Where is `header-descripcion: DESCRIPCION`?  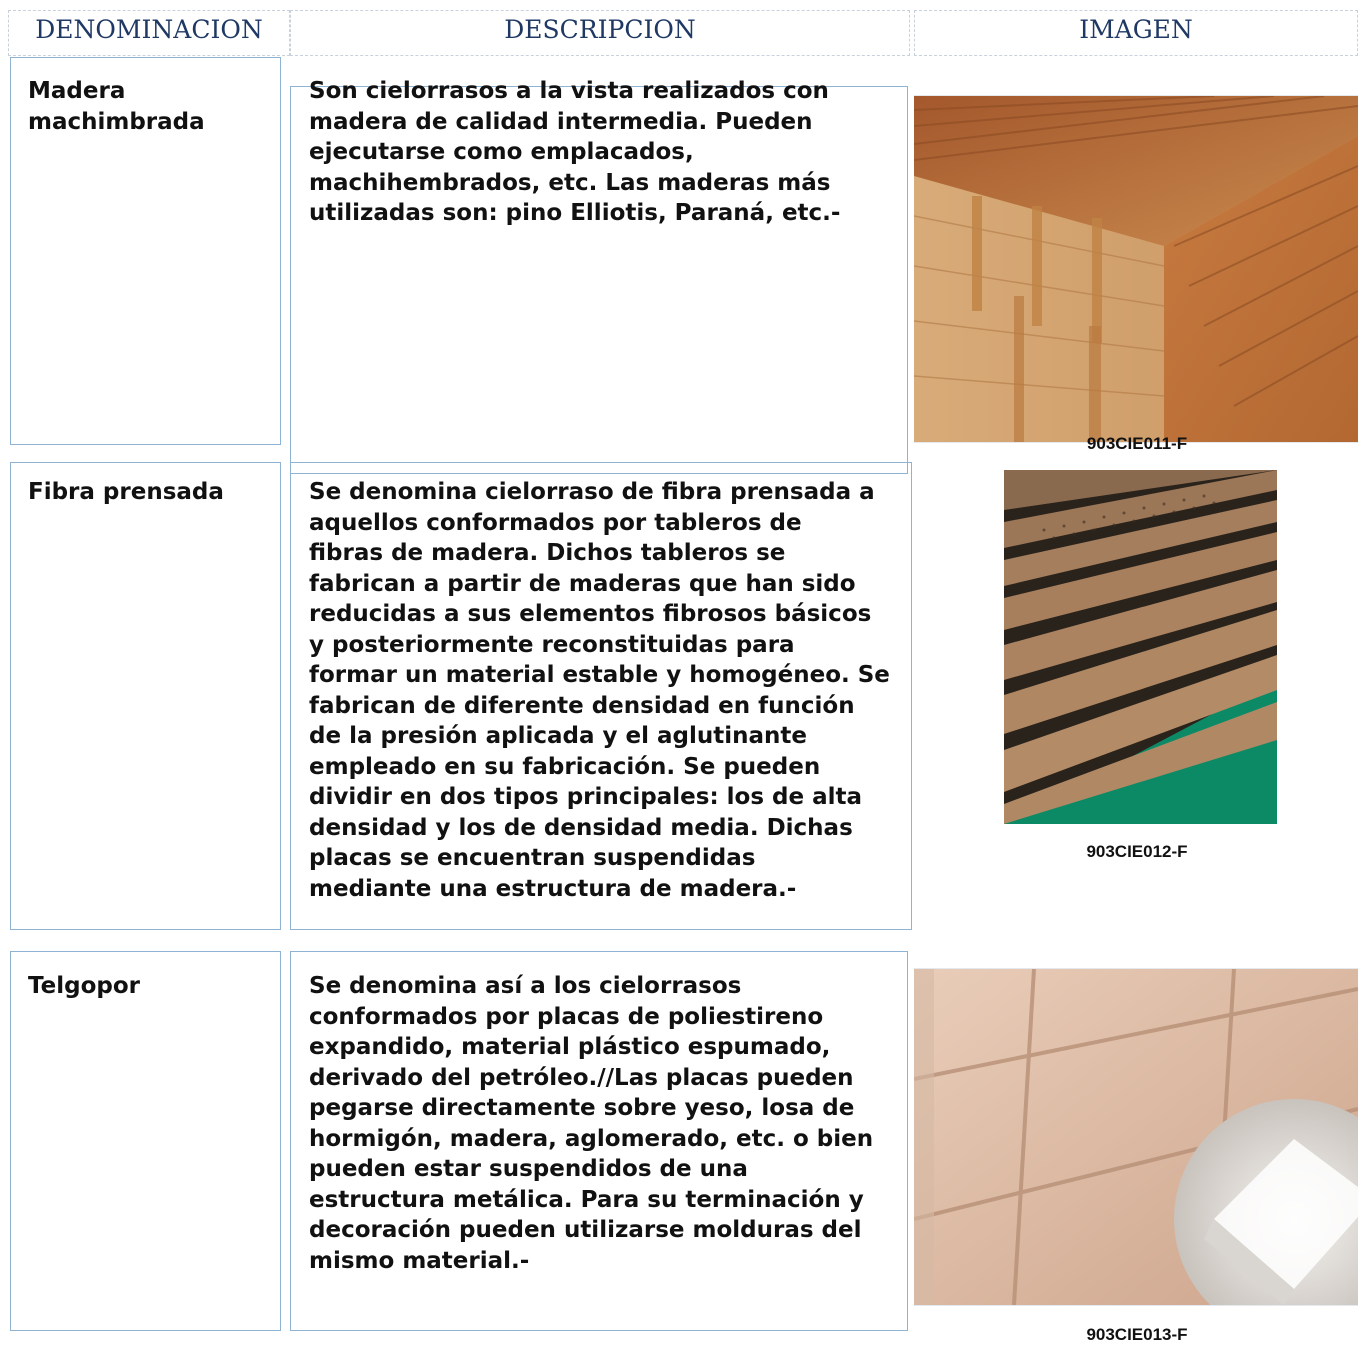 header-descripcion: DESCRIPCION is located at coordinates (600, 33).